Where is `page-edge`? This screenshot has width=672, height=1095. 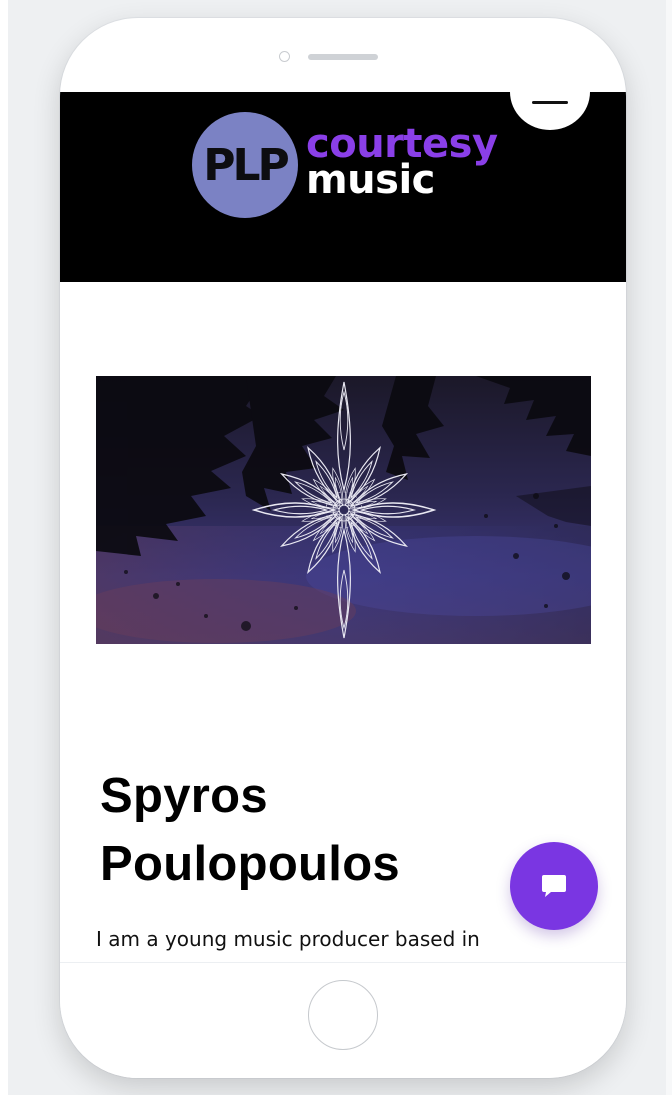 page-edge is located at coordinates (4, 547).